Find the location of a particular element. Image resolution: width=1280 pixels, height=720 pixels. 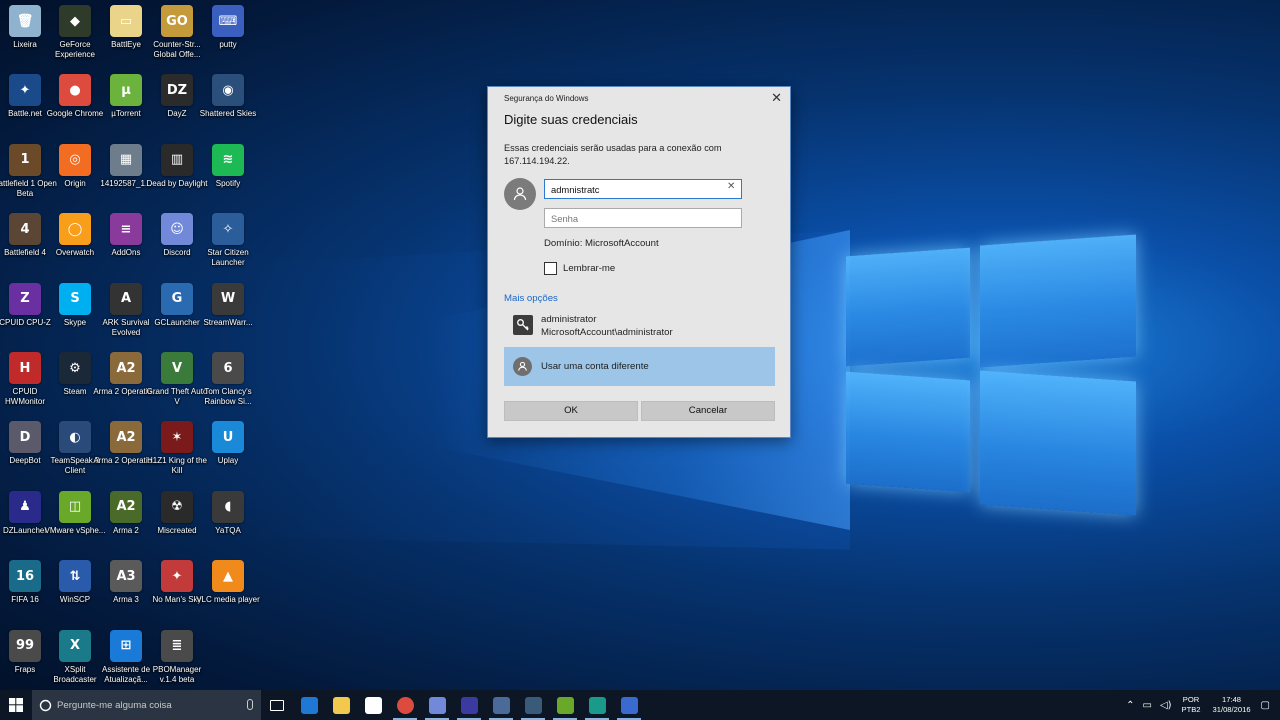

gclauncher-icon: G is located at coordinates (177, 298).